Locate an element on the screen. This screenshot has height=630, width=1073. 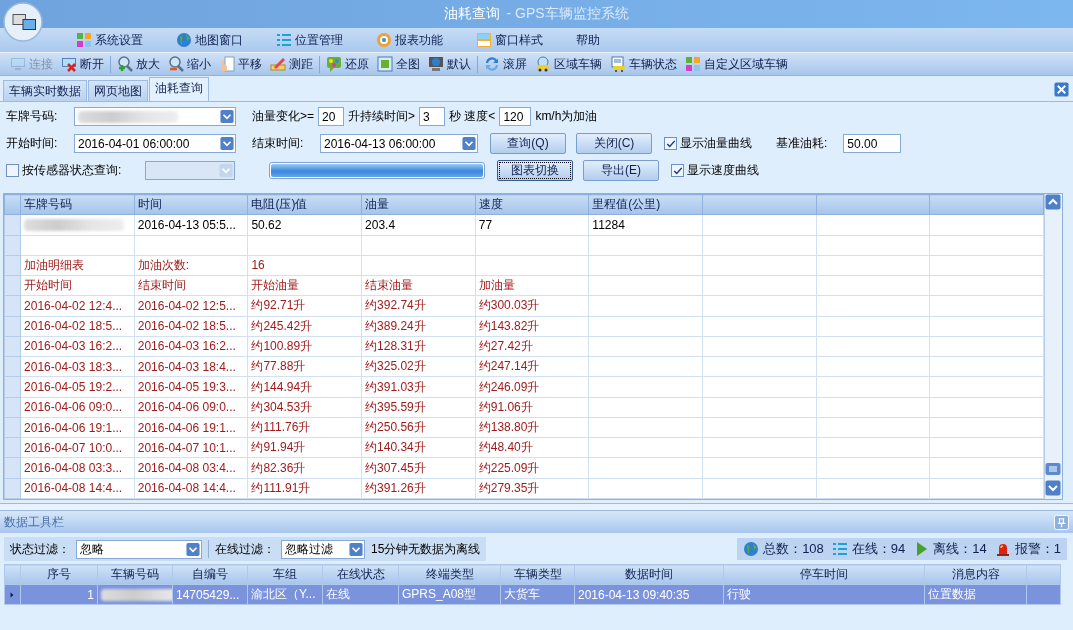
table-cell: 16 is located at coordinates (304, 265).